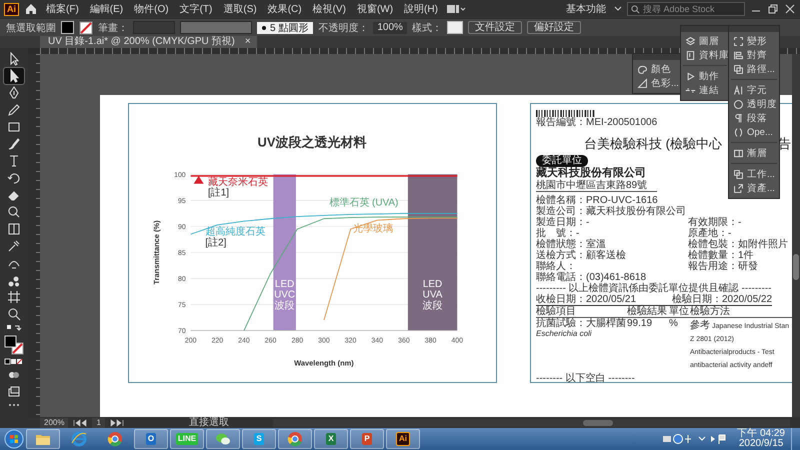 The width and height of the screenshot is (800, 450). Describe the element at coordinates (773, 9) in the screenshot. I see `restore-icon` at that location.